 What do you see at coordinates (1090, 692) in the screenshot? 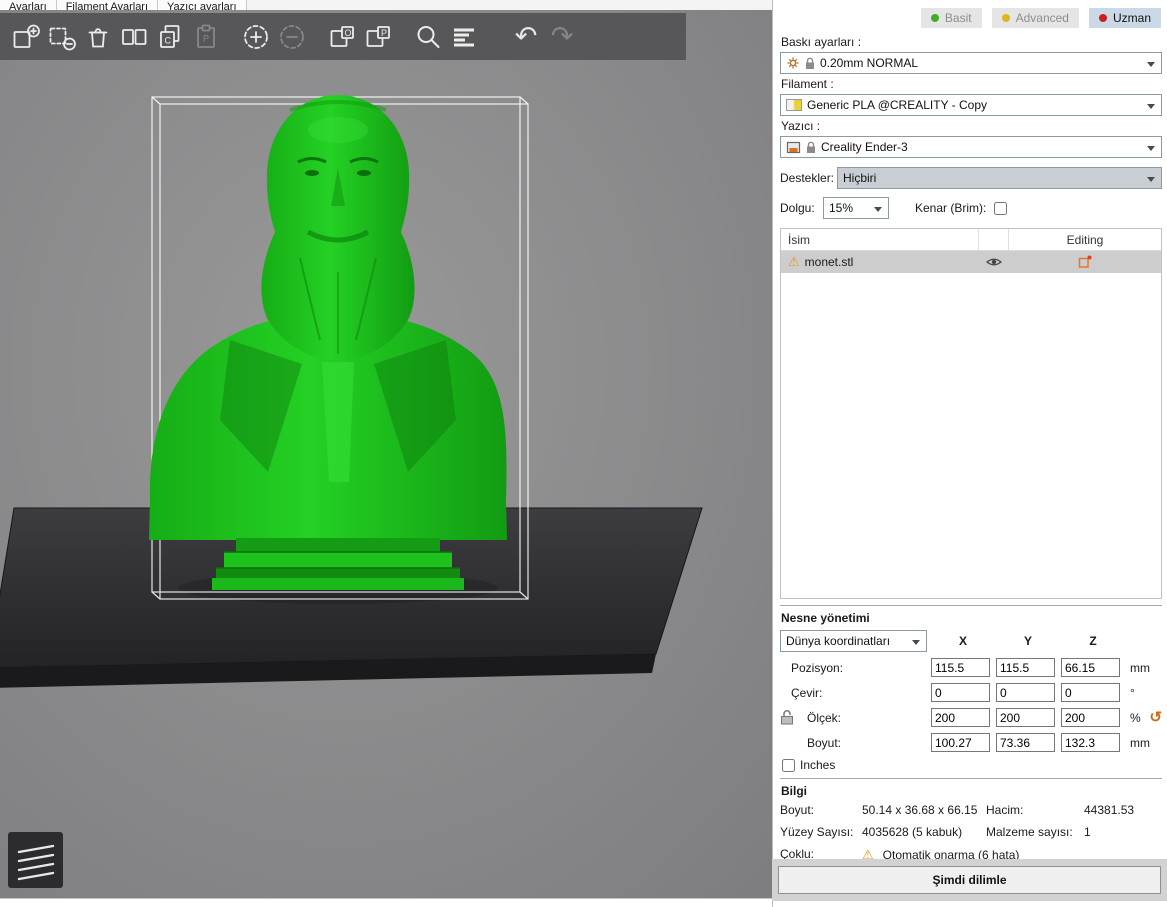
I see `rotate-z-input` at bounding box center [1090, 692].